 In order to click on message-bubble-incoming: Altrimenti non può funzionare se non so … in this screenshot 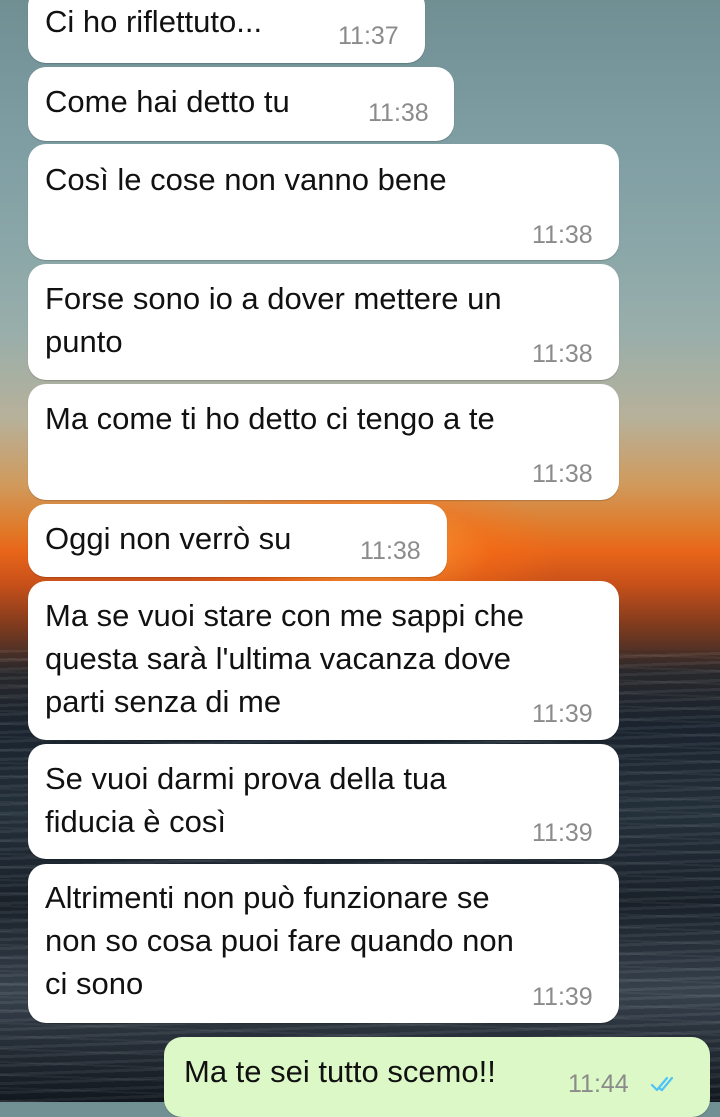, I will do `click(323, 943)`.